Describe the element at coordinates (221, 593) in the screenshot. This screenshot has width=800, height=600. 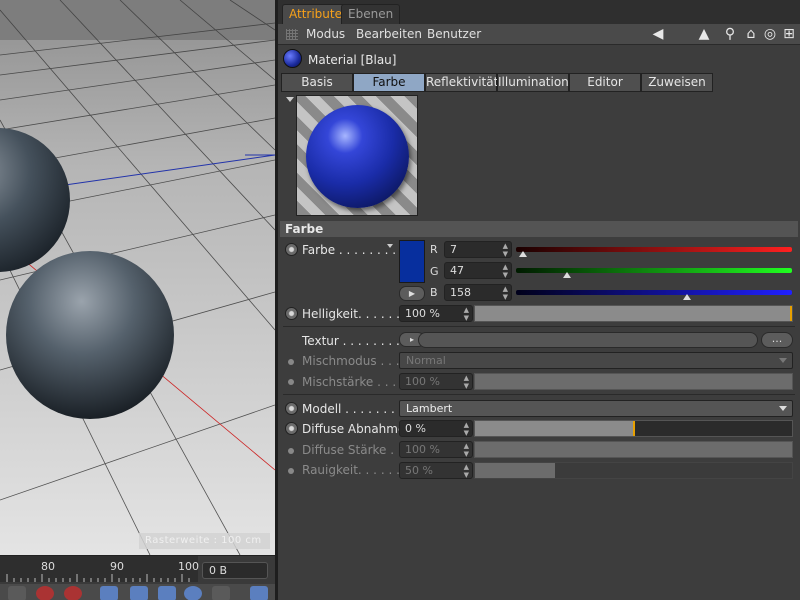
I see `points-key-icon` at that location.